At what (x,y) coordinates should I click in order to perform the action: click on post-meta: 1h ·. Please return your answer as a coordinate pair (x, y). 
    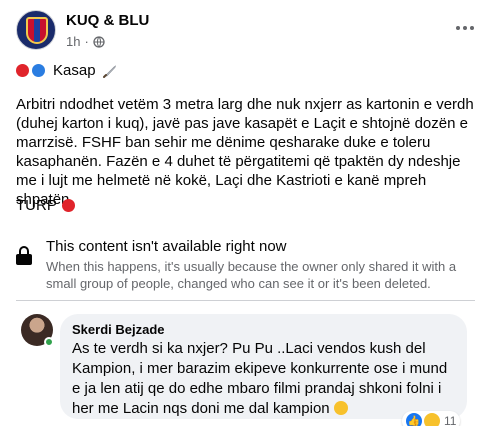
    Looking at the image, I should click on (85, 41).